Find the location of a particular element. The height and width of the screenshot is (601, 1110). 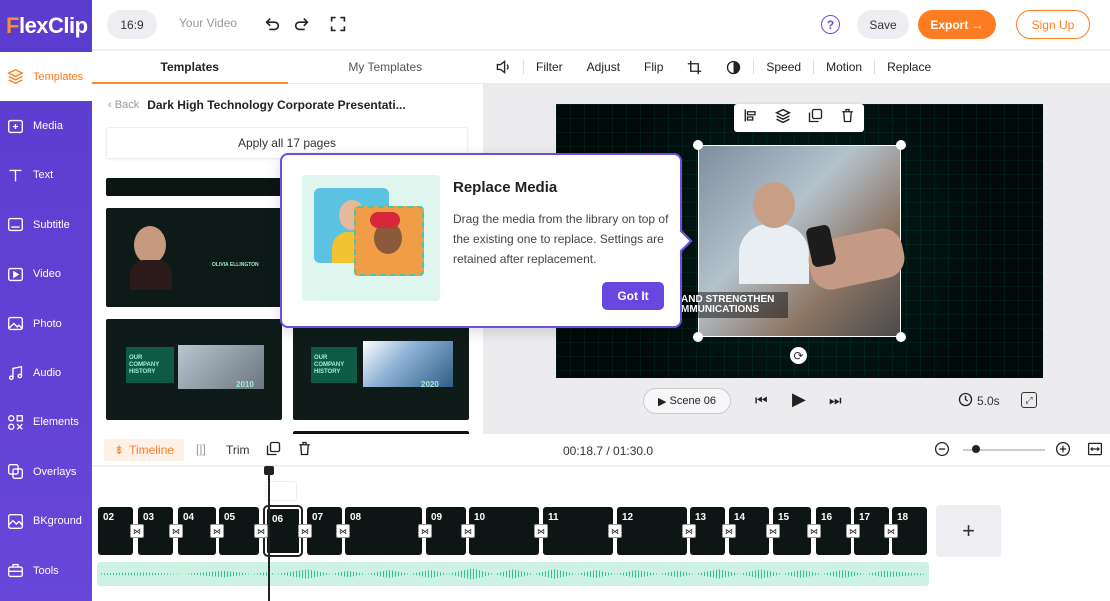

flexclip-logo: FlexClip is located at coordinates (46, 26).